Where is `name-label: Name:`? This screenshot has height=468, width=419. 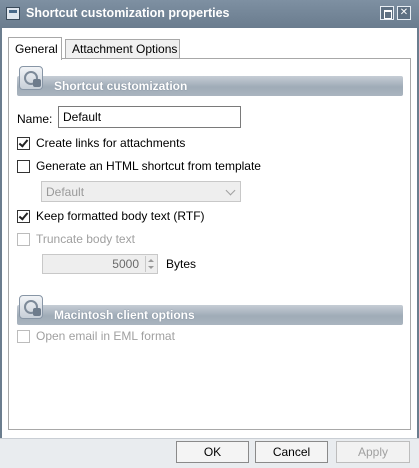
name-label: Name: is located at coordinates (35, 119).